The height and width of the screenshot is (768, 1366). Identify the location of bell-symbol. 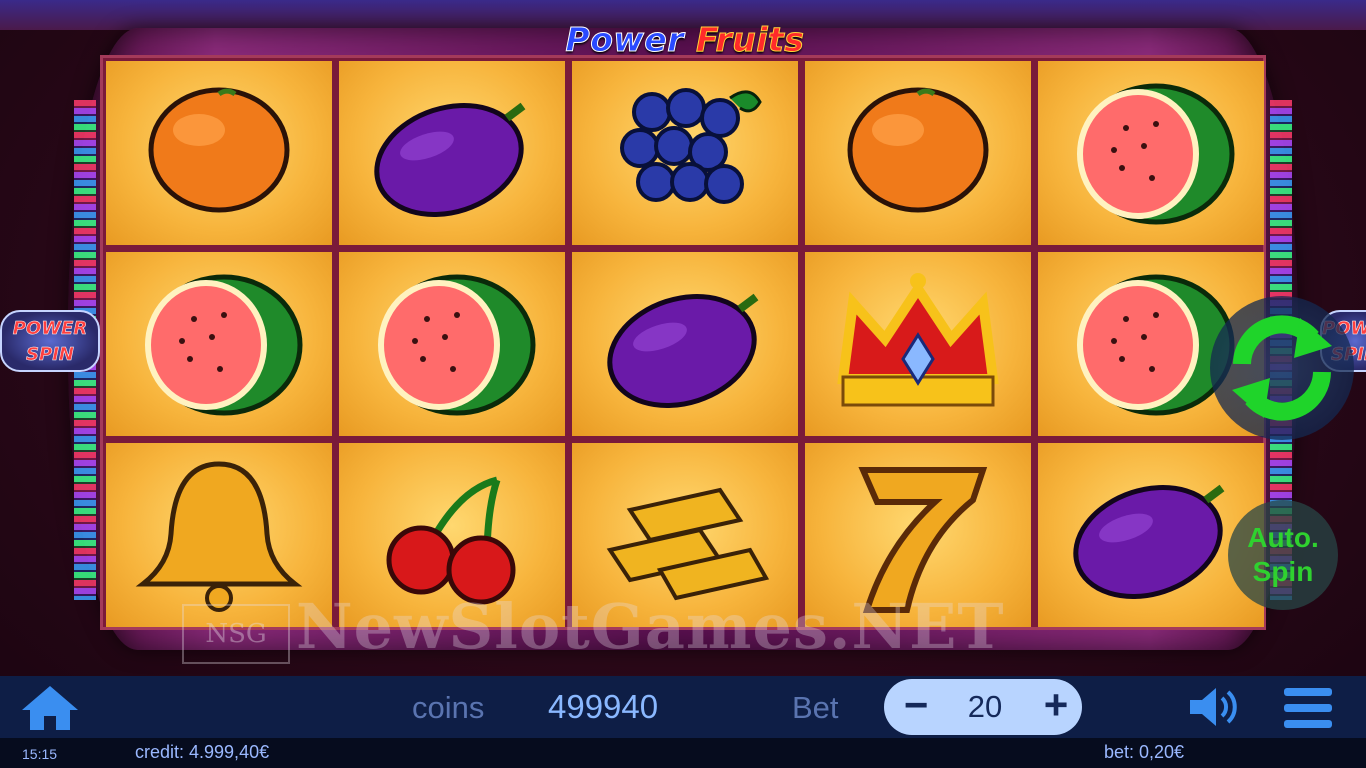
(219, 536).